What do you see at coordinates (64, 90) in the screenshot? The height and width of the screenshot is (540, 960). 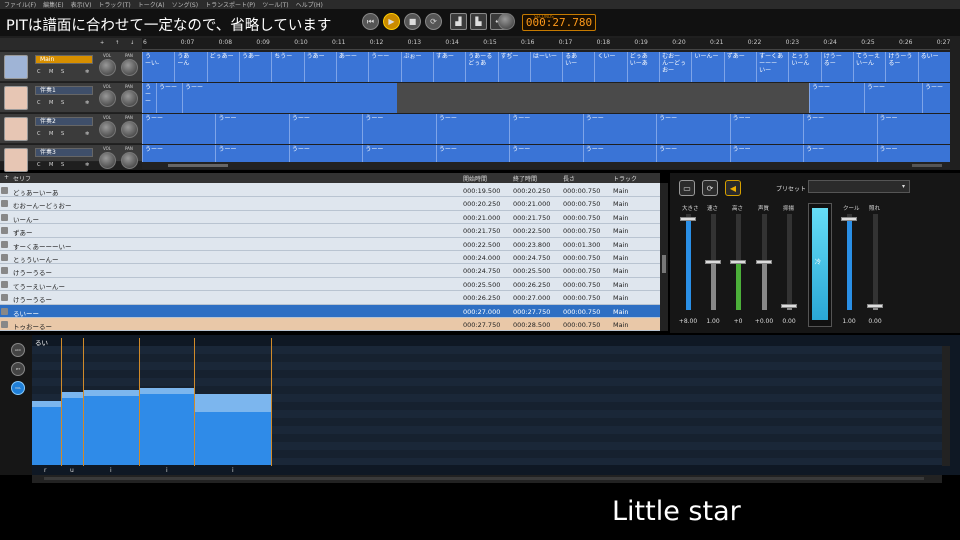 I see `track-name: 伴奏1` at bounding box center [64, 90].